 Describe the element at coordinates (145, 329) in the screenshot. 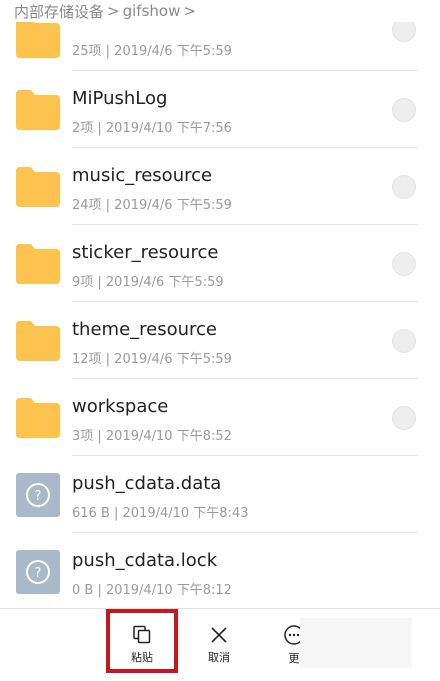

I see `item-name: theme_resource` at that location.